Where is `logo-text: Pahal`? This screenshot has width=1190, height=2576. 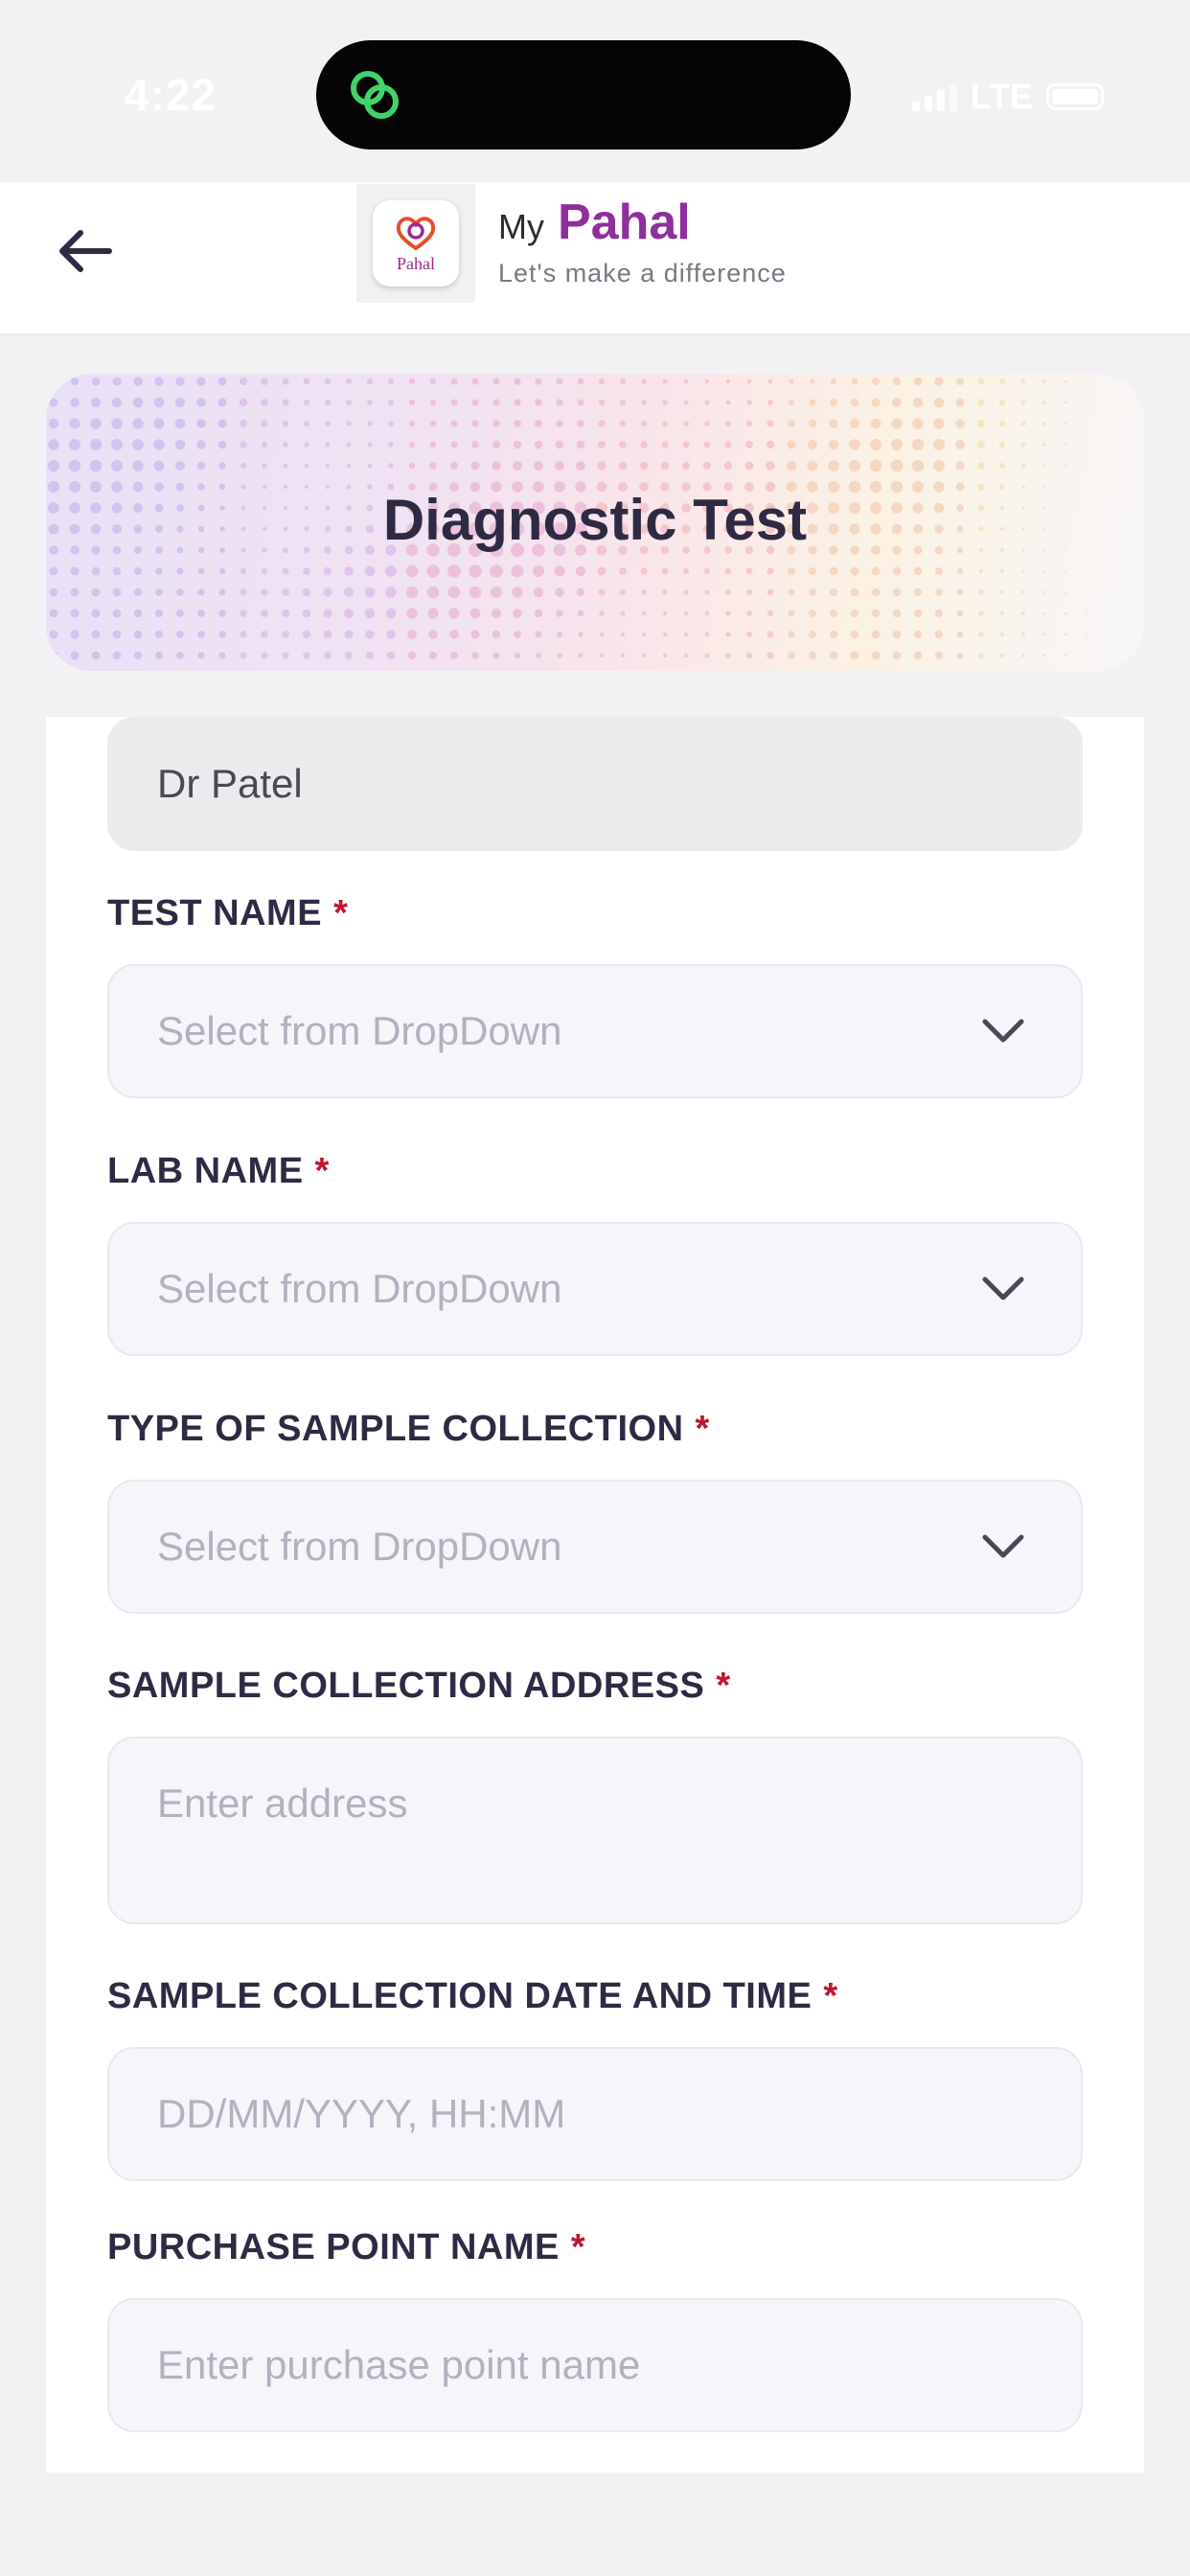
logo-text: Pahal is located at coordinates (416, 263).